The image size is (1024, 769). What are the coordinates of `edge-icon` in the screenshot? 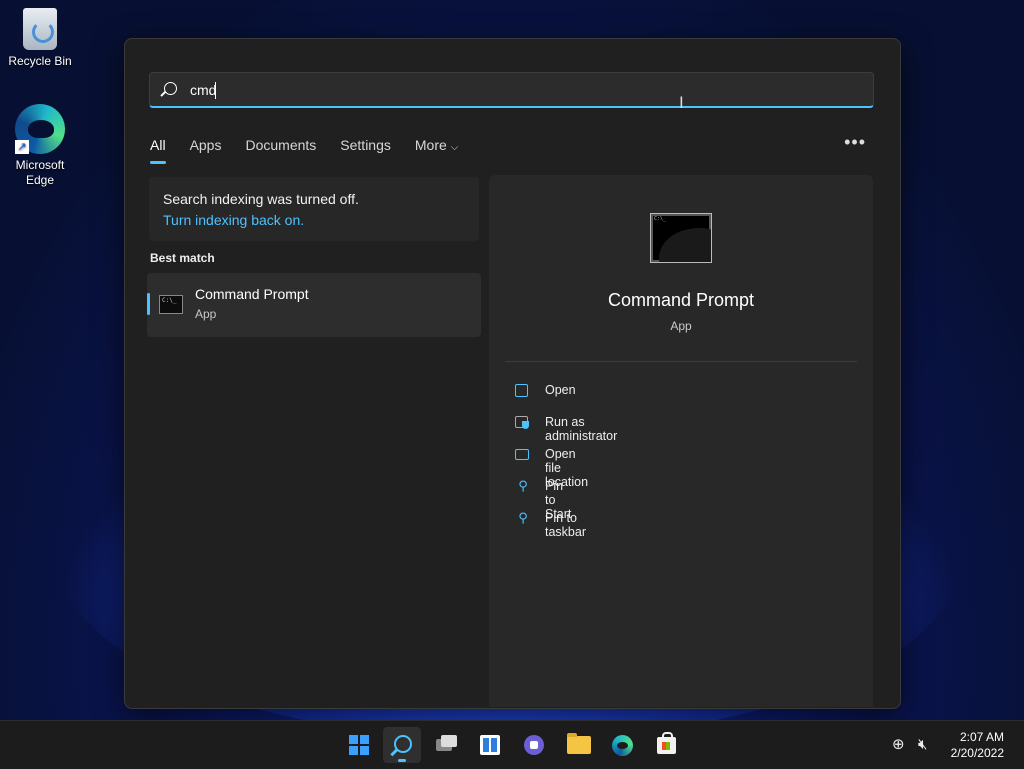 It's located at (622, 745).